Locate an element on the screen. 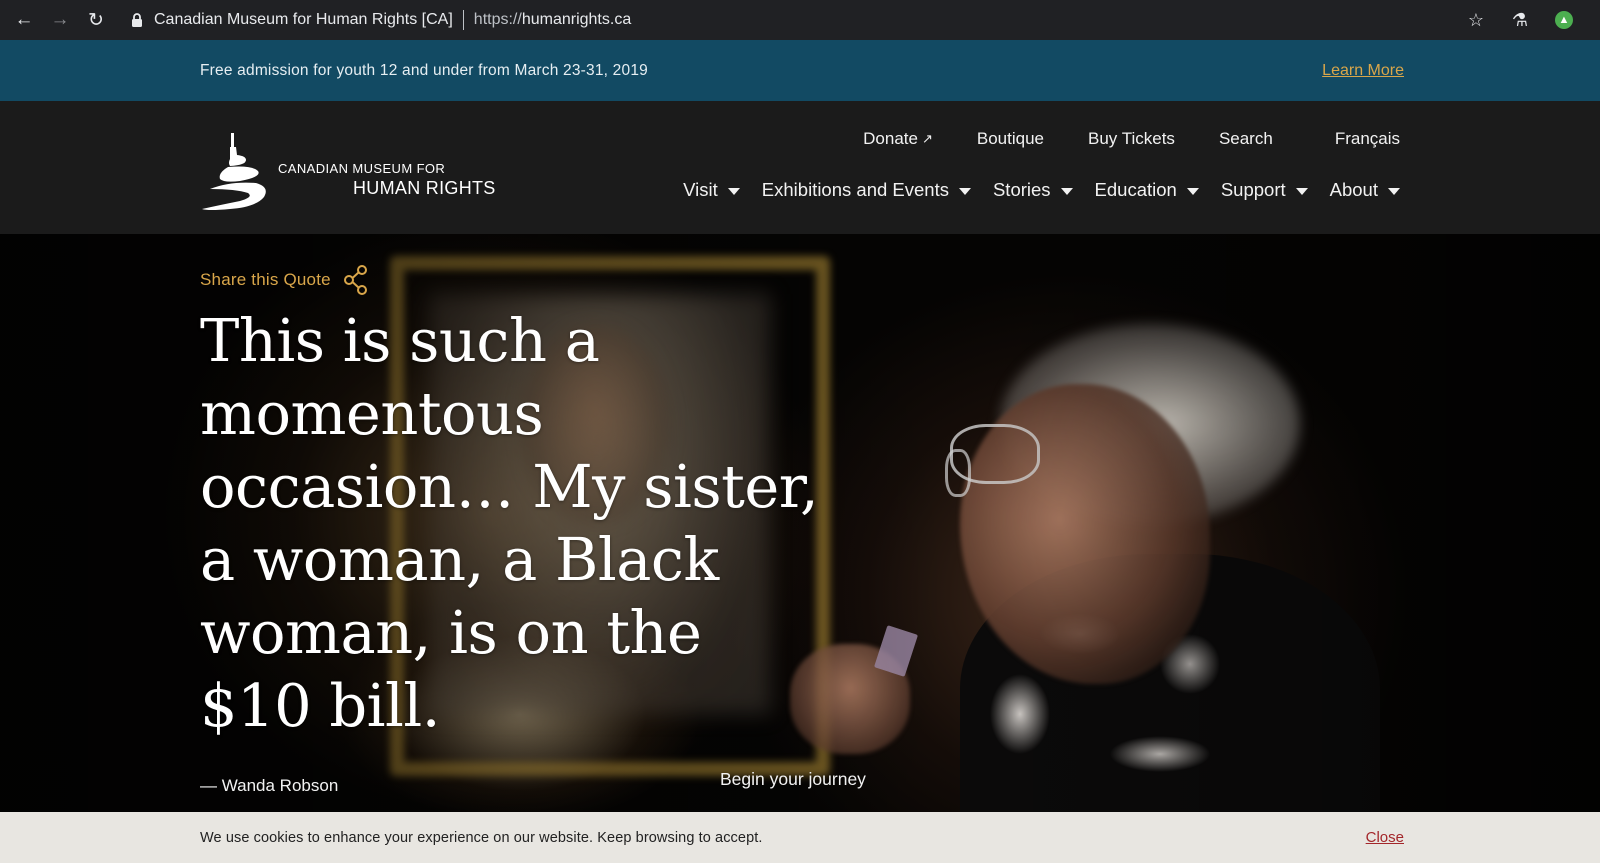 The height and width of the screenshot is (863, 1600). nav-label: Education is located at coordinates (1135, 189).